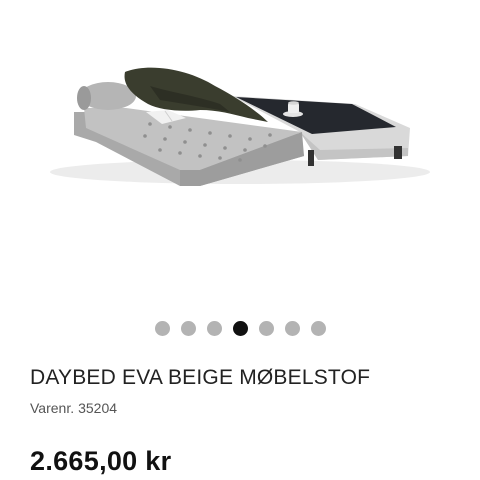 The height and width of the screenshot is (480, 480). Describe the element at coordinates (52, 408) in the screenshot. I see `sku-label: Varenr.` at that location.